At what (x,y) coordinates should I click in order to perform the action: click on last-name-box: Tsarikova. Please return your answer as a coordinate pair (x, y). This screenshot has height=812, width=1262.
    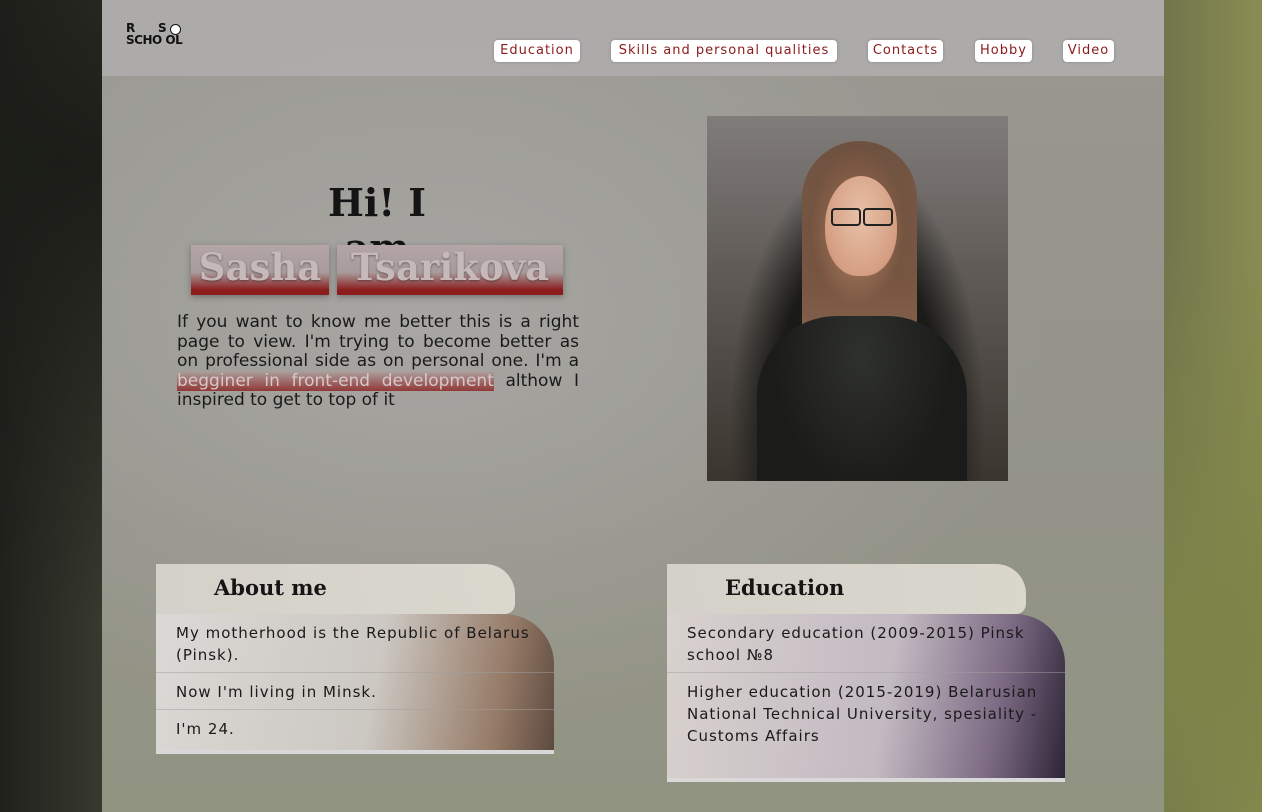
    Looking at the image, I should click on (450, 270).